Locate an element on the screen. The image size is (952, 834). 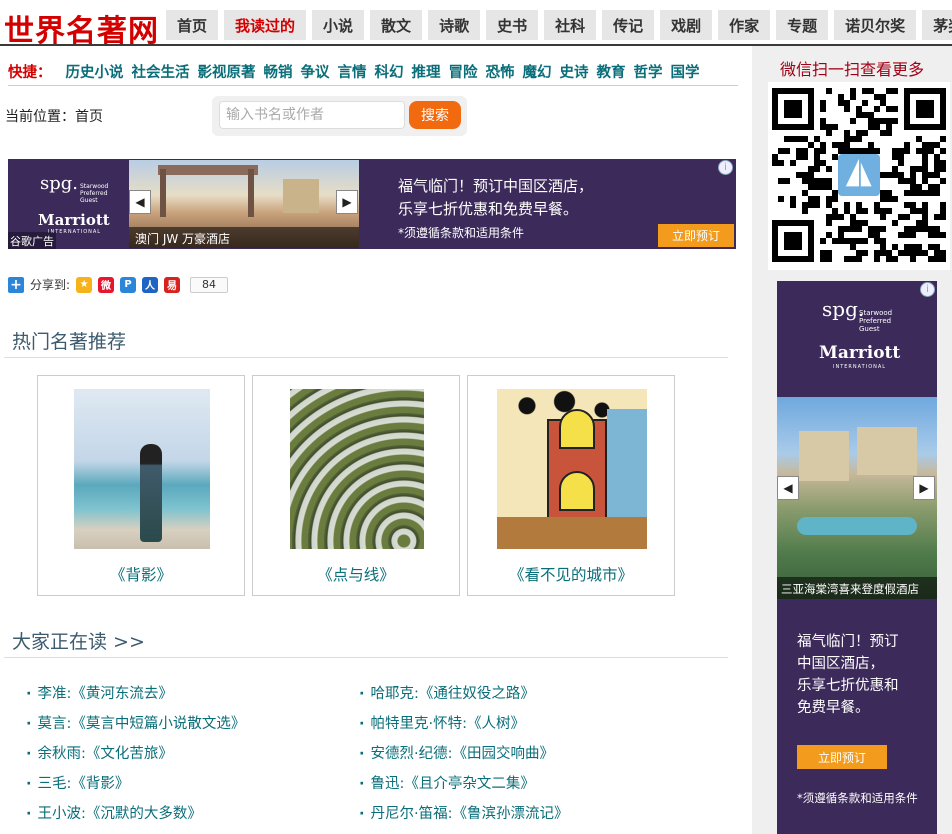
reading-item: 余秋雨:《文化苦旅》 is located at coordinates (99, 752).